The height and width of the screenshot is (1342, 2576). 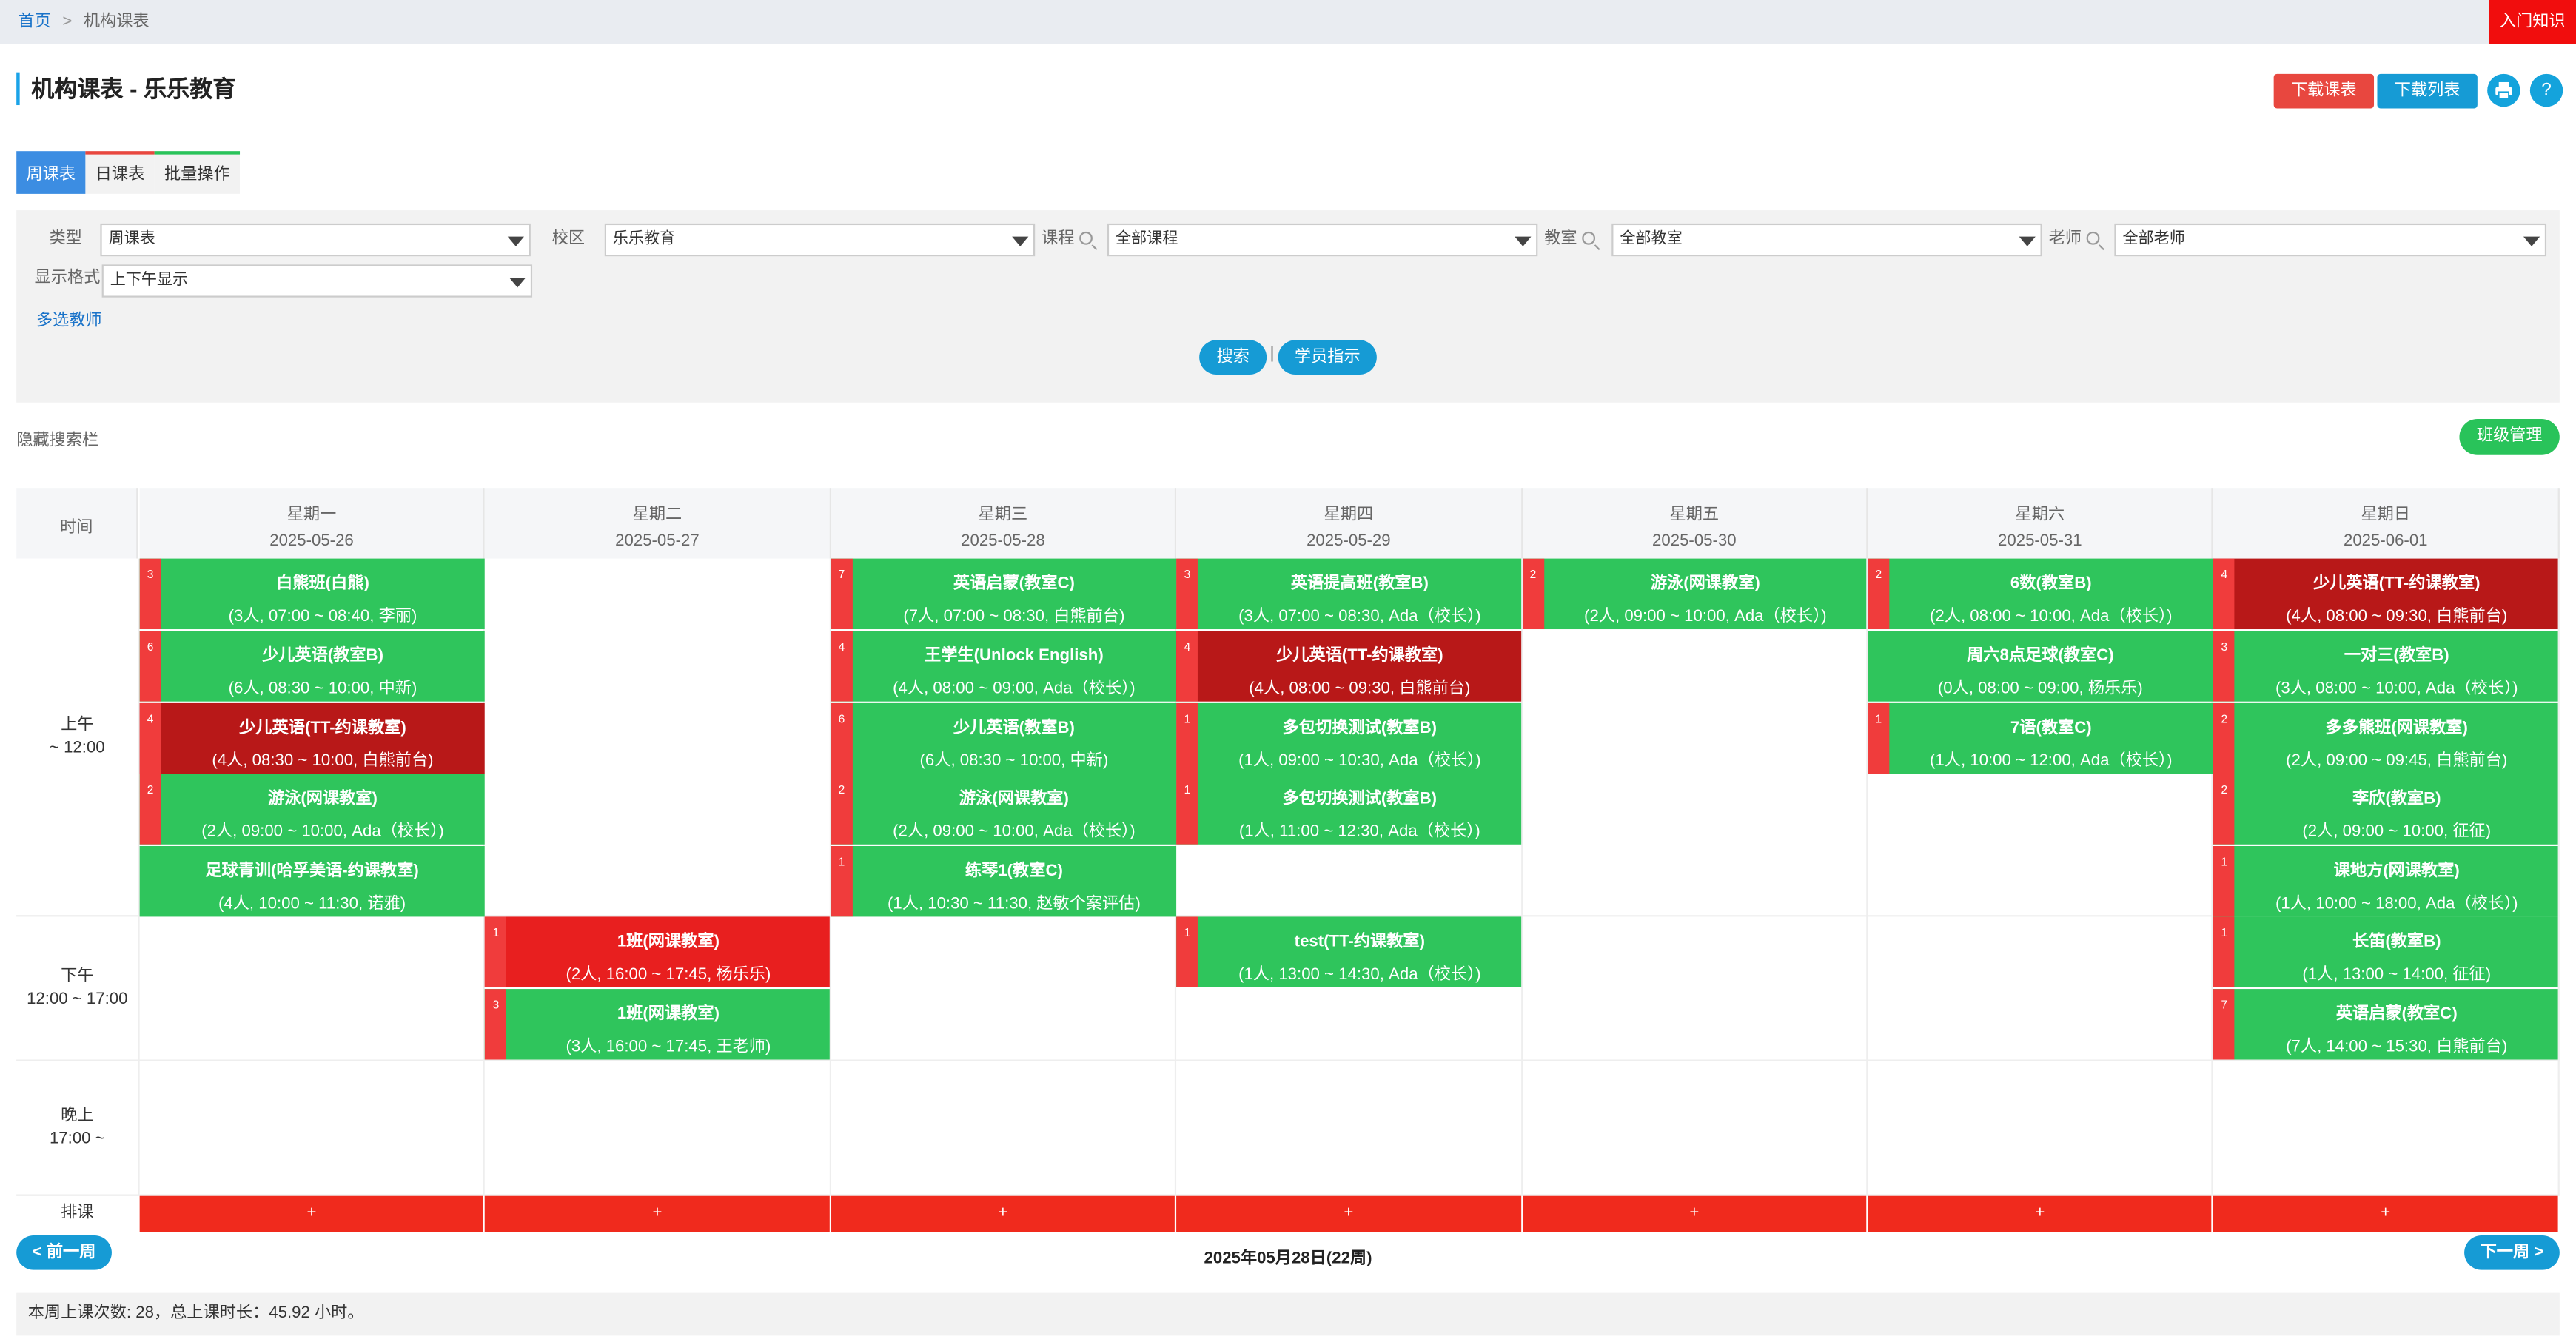 I want to click on event-title: 多包切换测试(教室B), so click(x=1360, y=800).